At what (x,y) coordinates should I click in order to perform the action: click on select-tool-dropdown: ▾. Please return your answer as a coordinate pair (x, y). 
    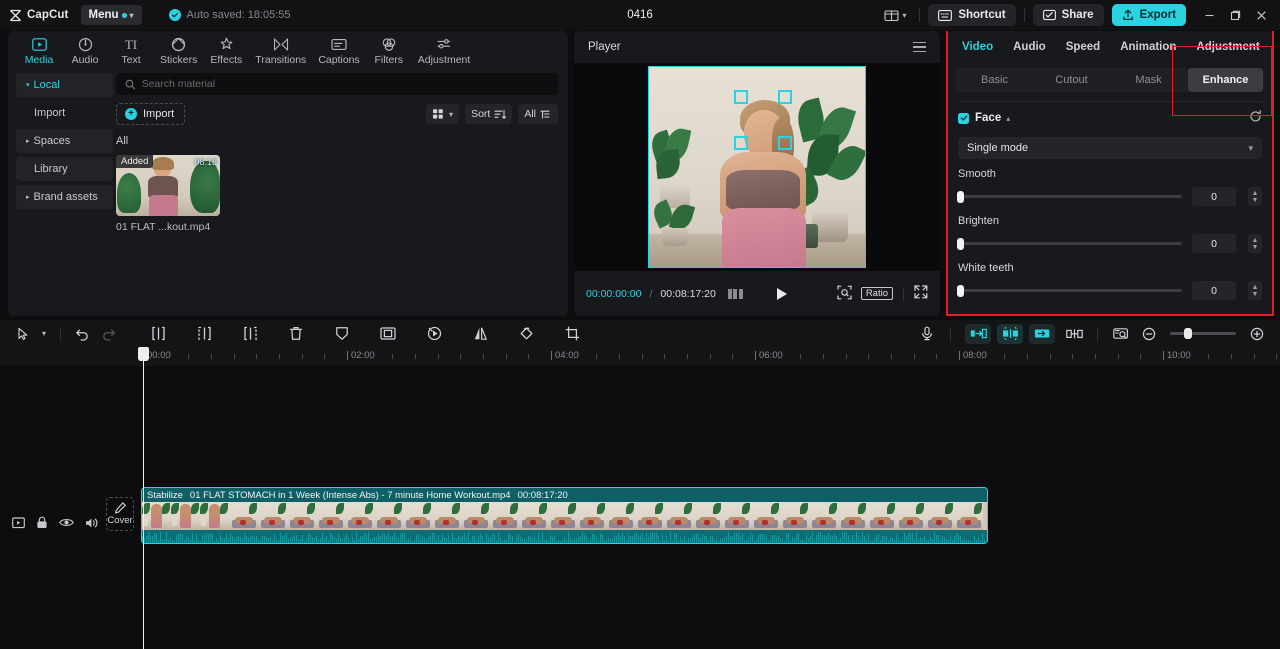
    Looking at the image, I should click on (44, 334).